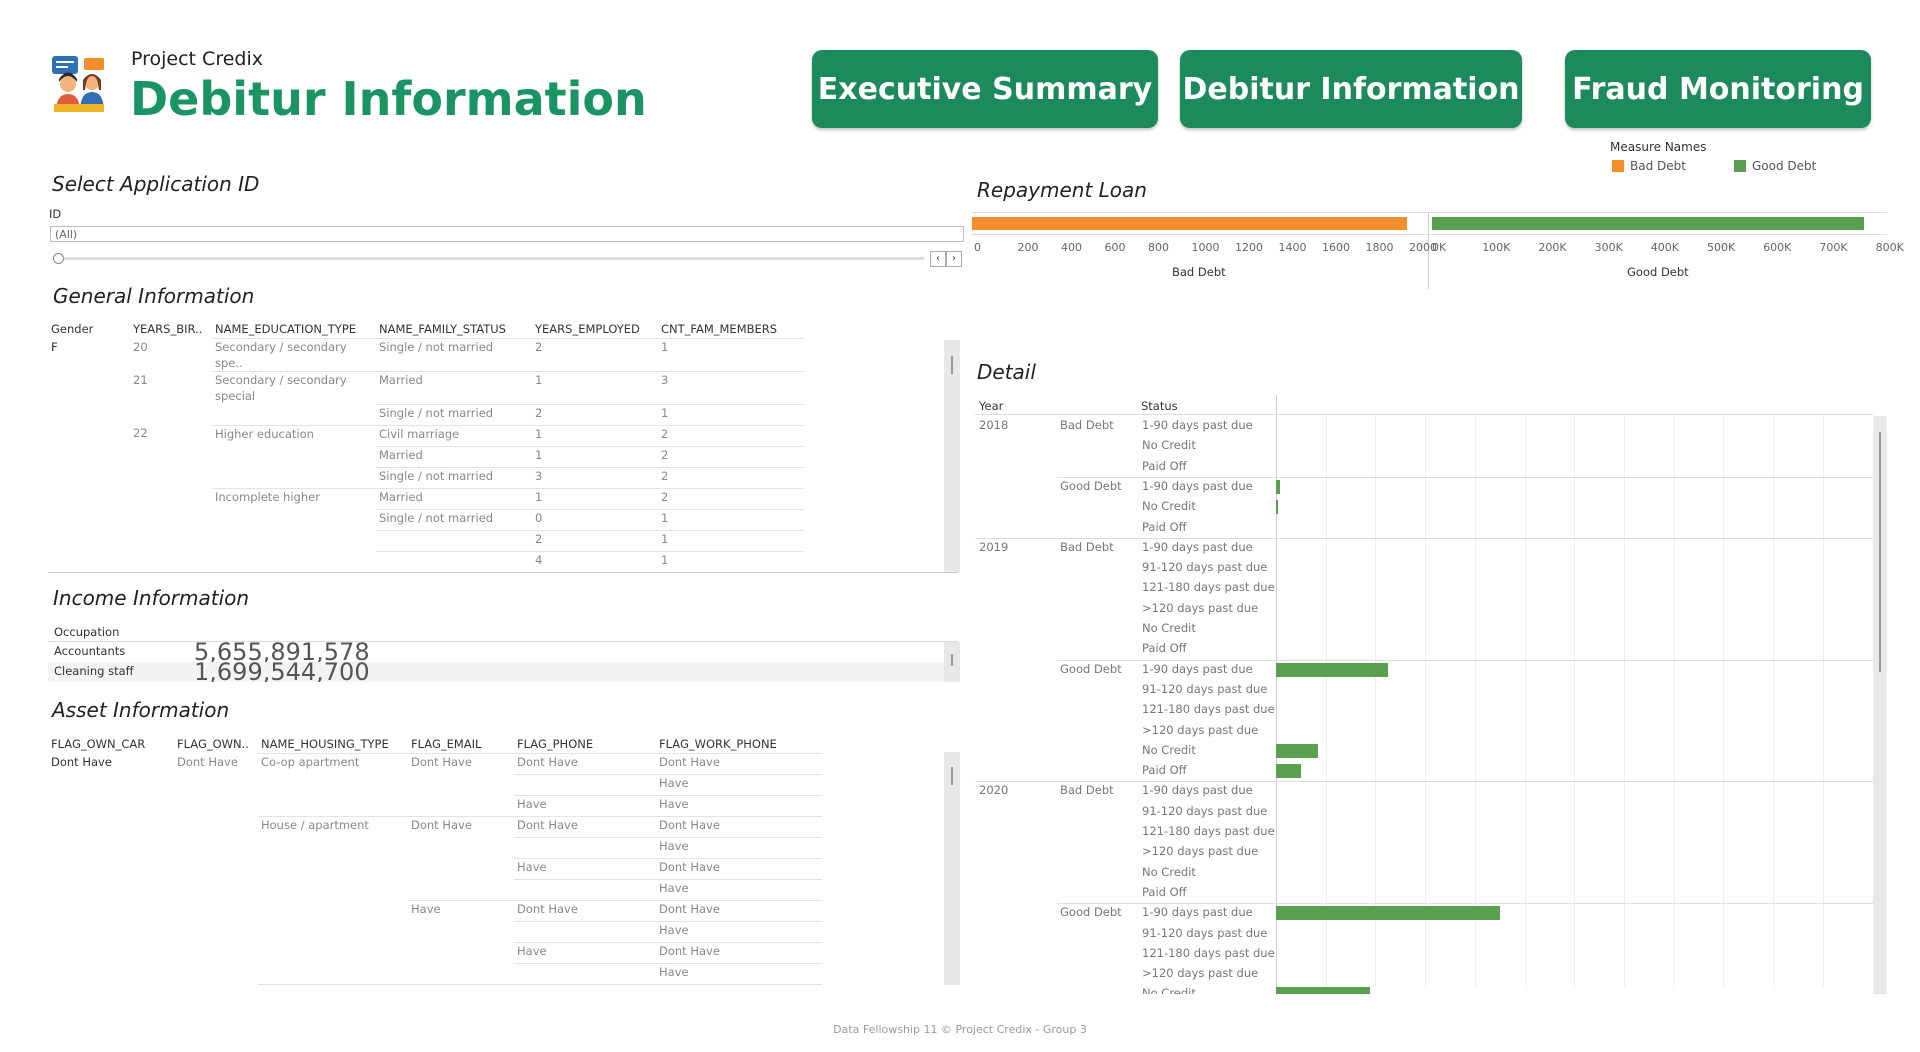  I want to click on project-logo-icon, so click(79, 85).